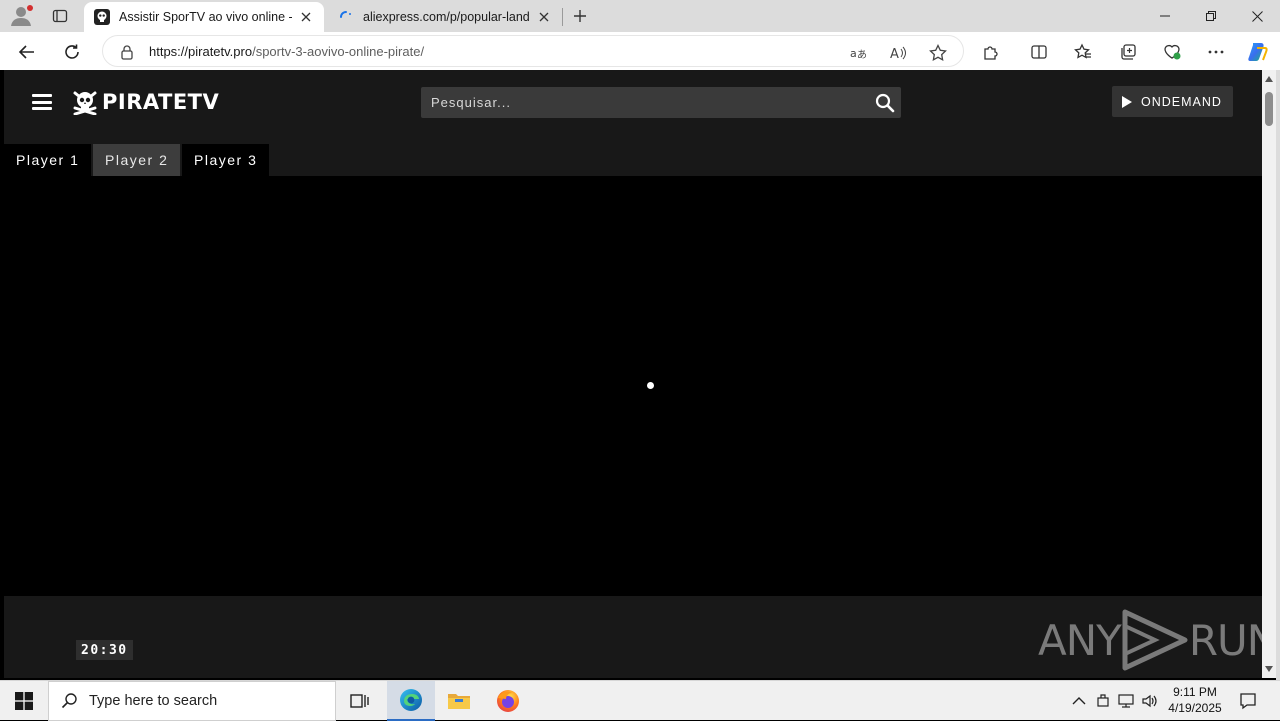 The image size is (1280, 721). I want to click on clock-time: 9:11 PM, so click(1195, 692).